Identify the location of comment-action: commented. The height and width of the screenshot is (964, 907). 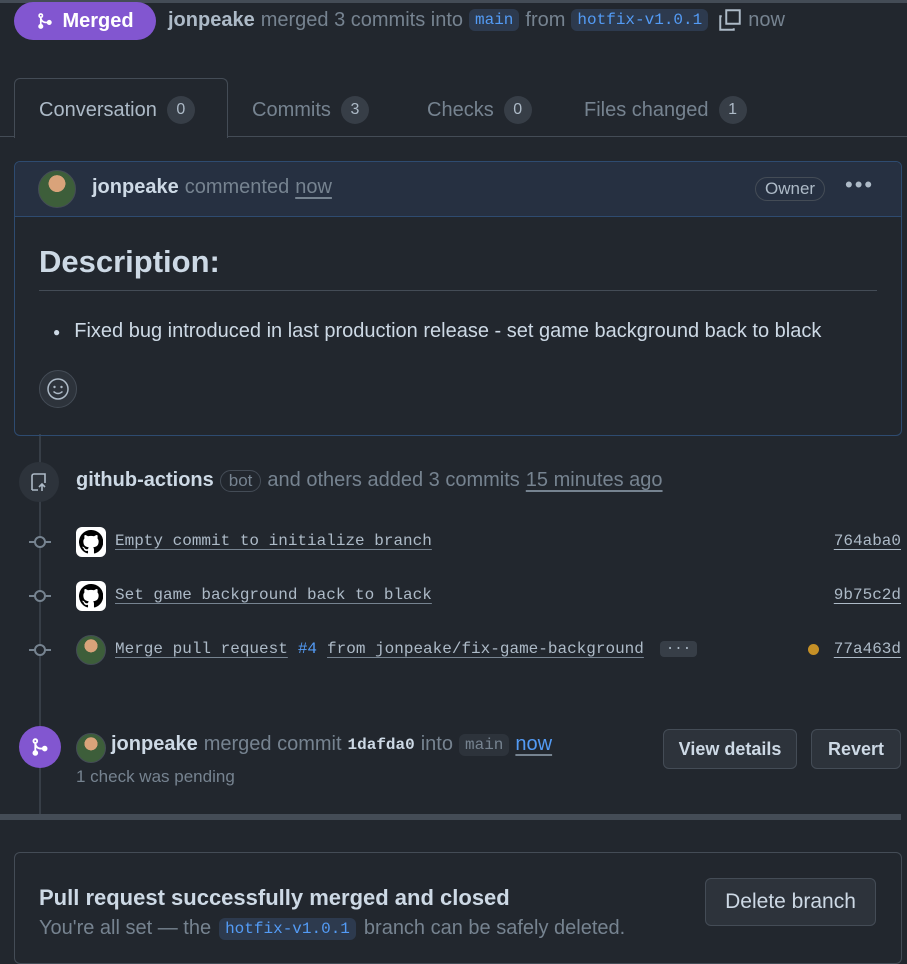
(237, 187).